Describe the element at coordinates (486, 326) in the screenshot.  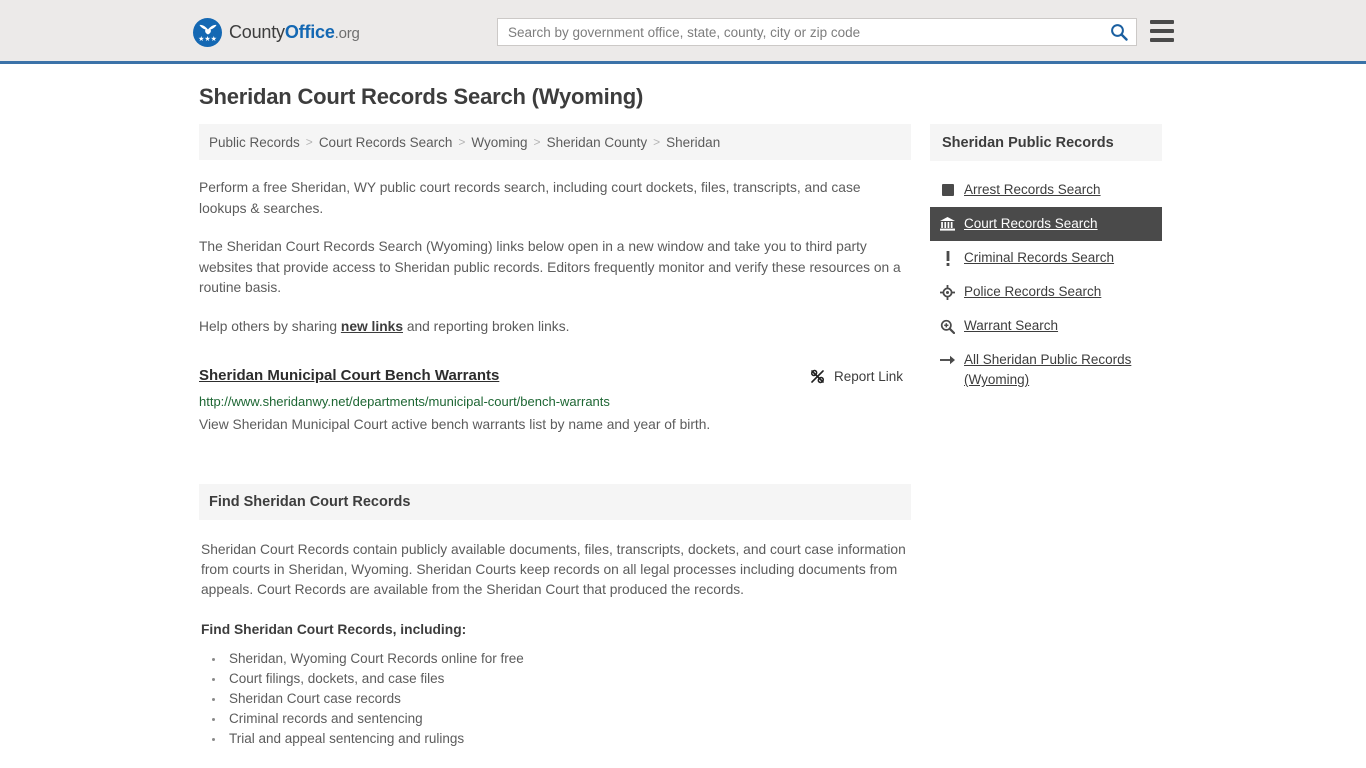
I see `share-text-after: and reporting broken links.` at that location.